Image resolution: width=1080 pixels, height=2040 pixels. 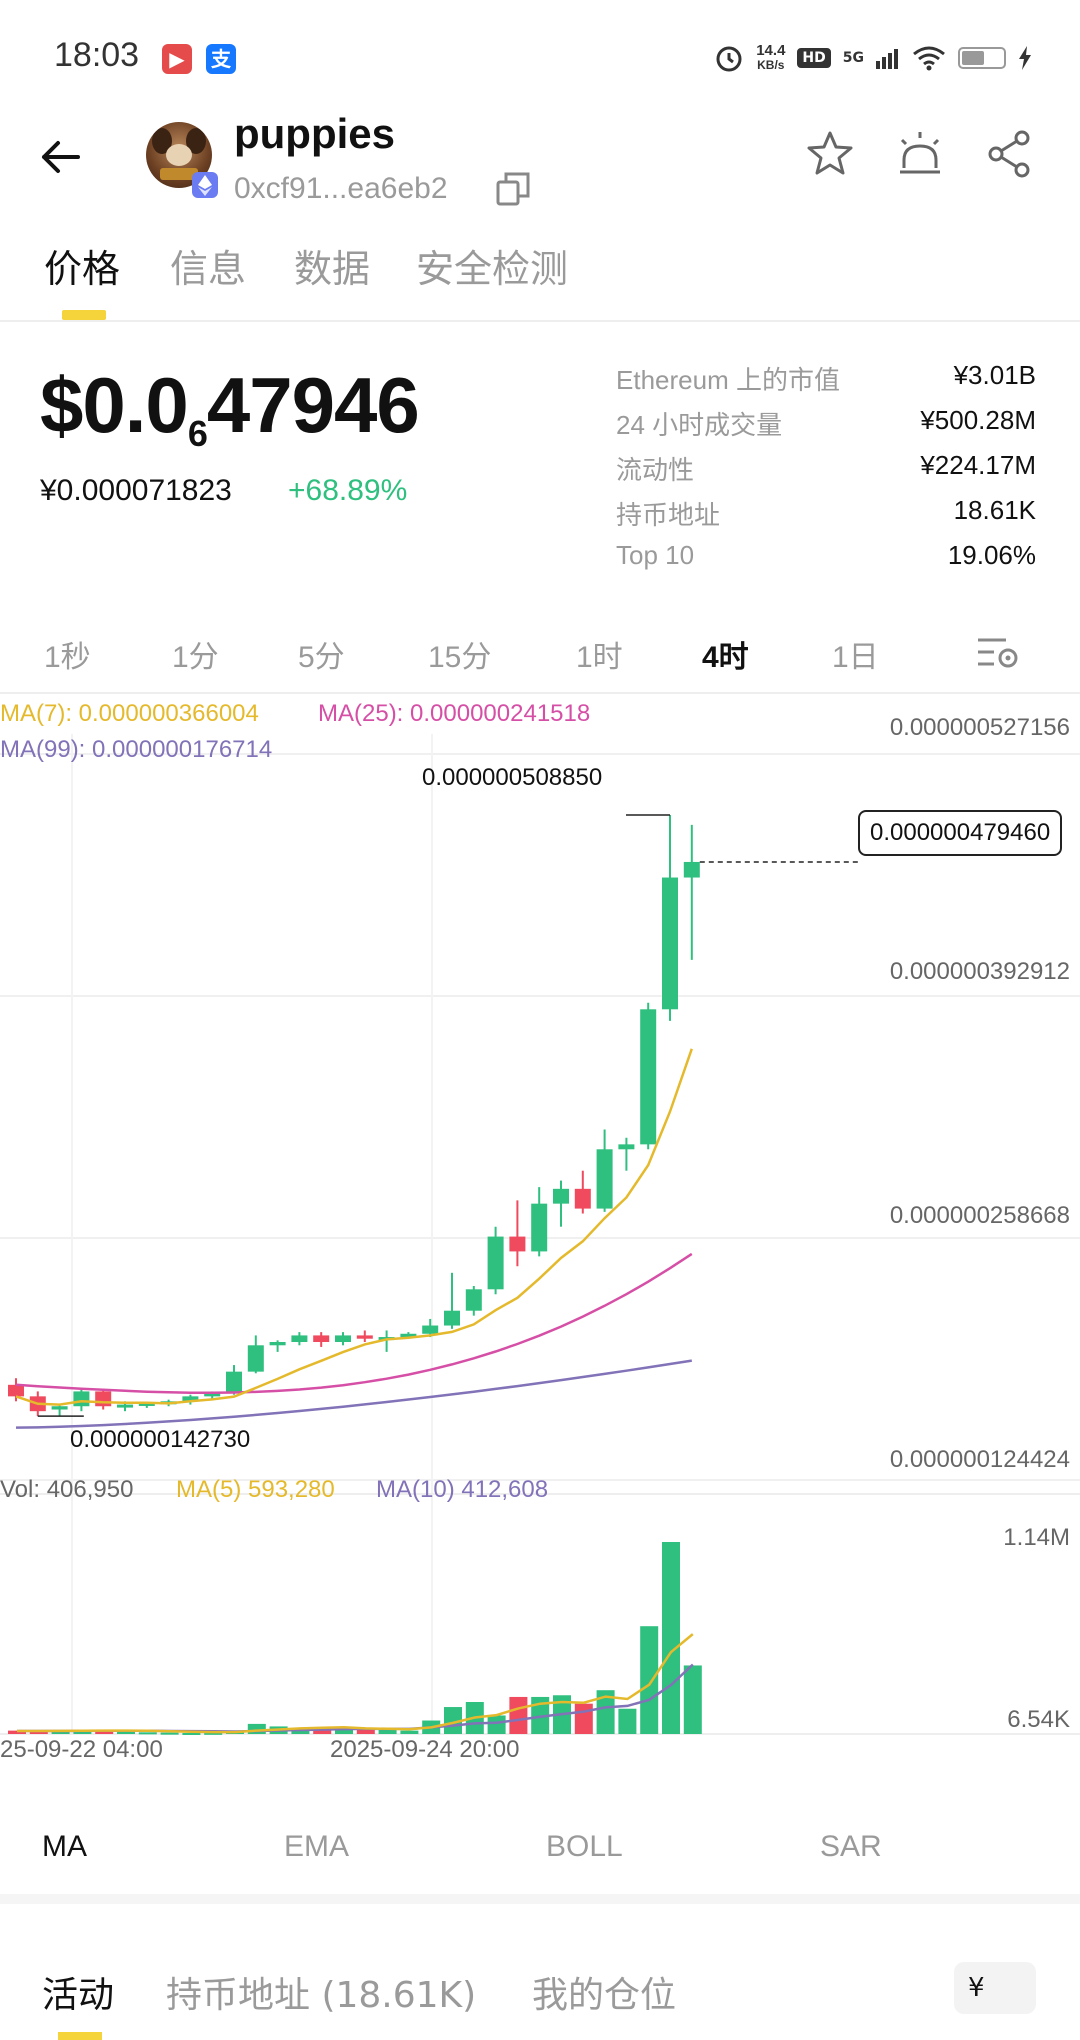 What do you see at coordinates (513, 189) in the screenshot?
I see `copy-icon` at bounding box center [513, 189].